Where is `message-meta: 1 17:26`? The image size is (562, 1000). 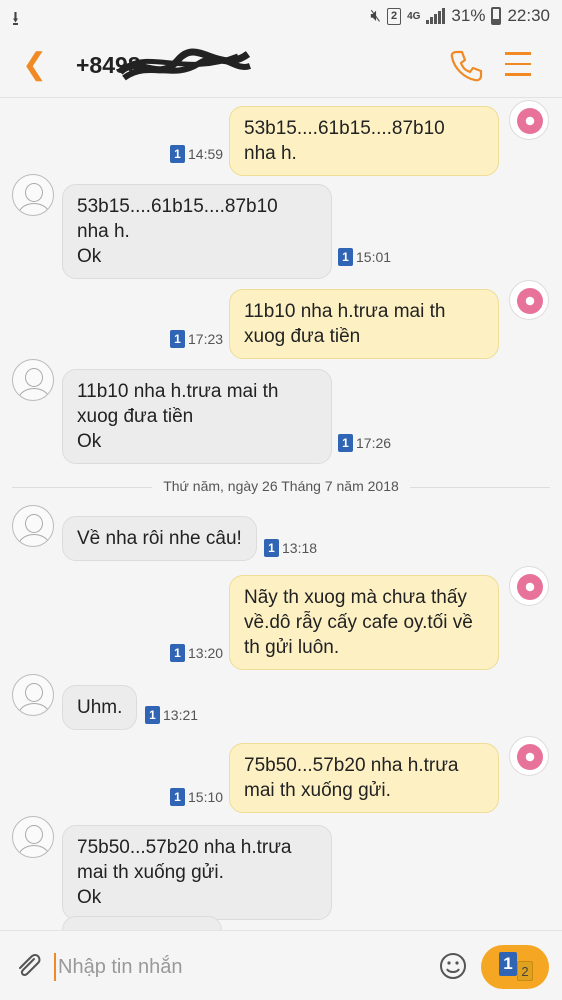 message-meta: 1 17:26 is located at coordinates (364, 443).